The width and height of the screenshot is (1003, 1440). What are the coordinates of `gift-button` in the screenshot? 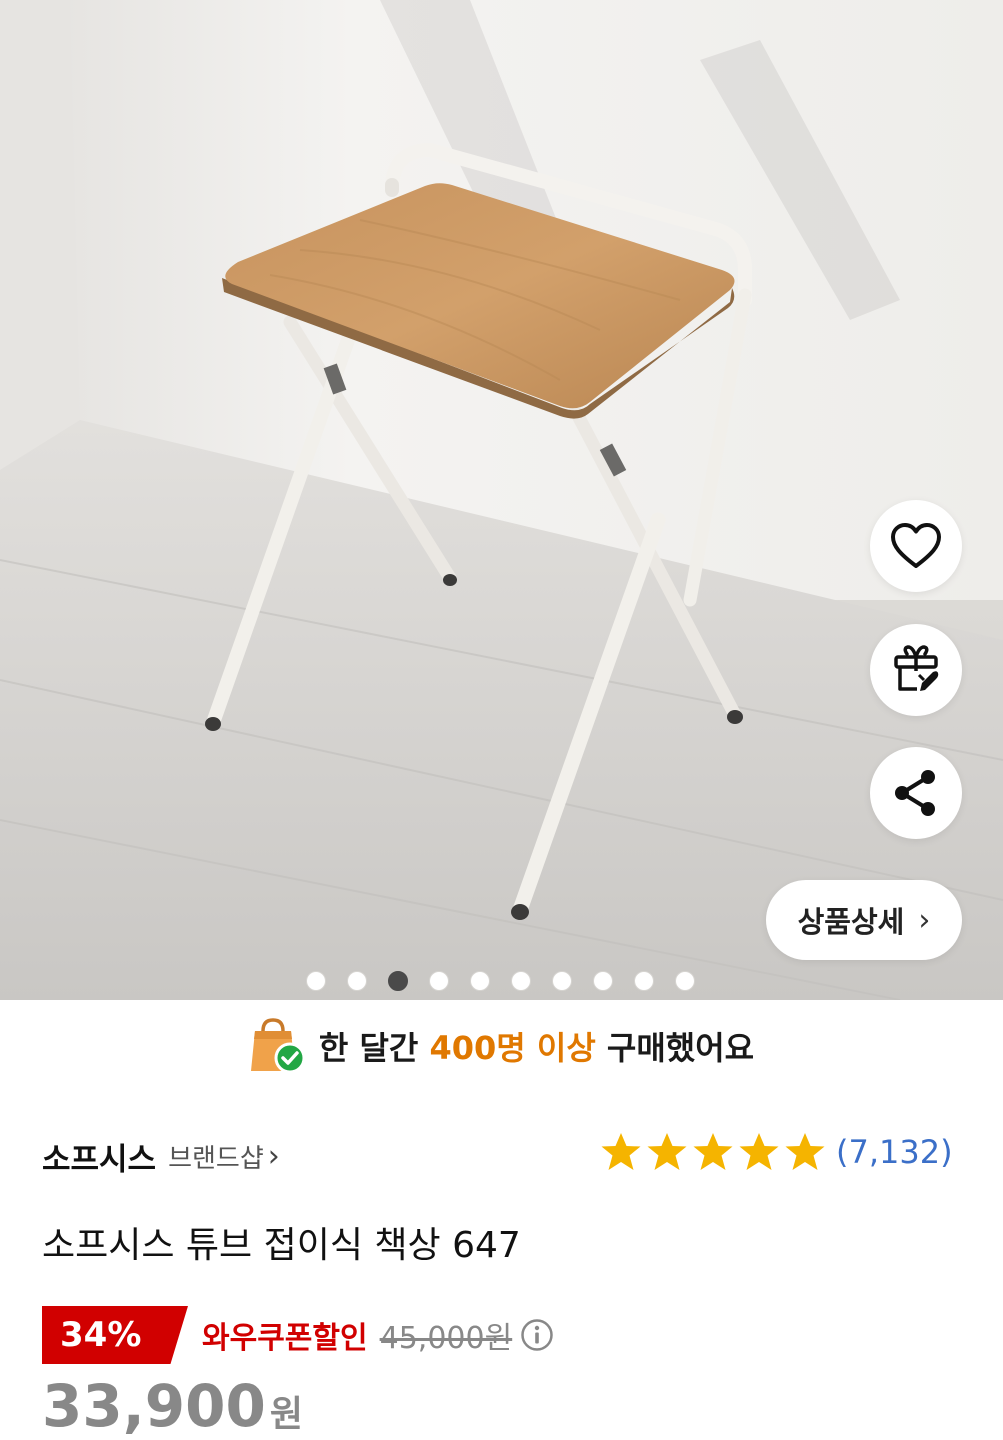 It's located at (916, 670).